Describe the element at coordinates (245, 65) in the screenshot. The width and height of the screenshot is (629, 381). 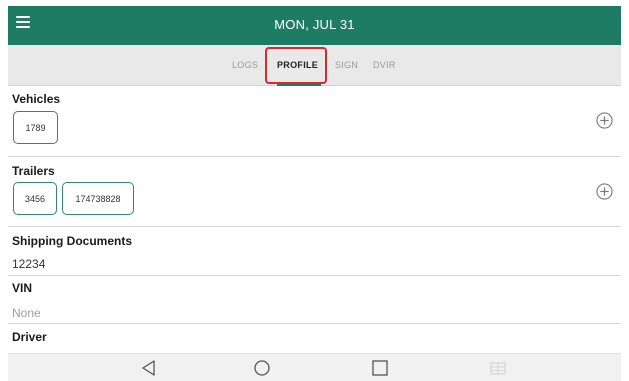
I see `tab-logs: LOGS` at that location.